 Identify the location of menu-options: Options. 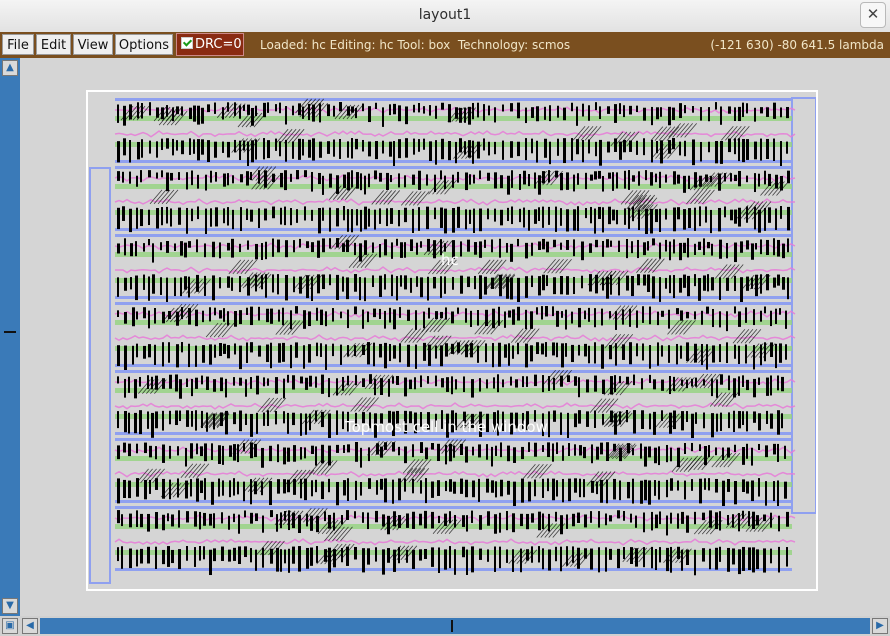
(144, 44).